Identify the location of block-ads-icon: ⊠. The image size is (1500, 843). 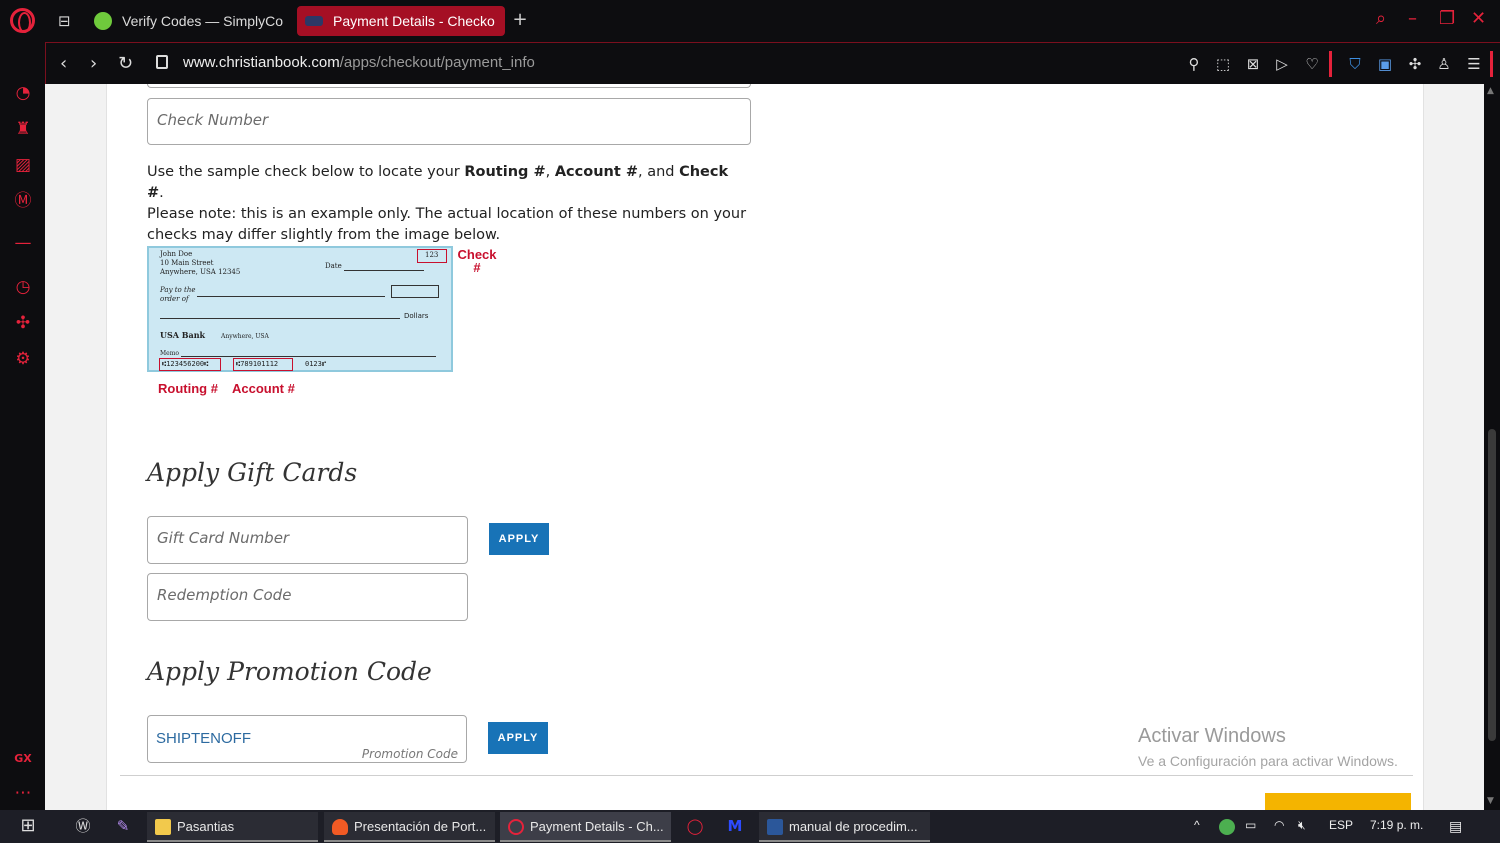
(1253, 64).